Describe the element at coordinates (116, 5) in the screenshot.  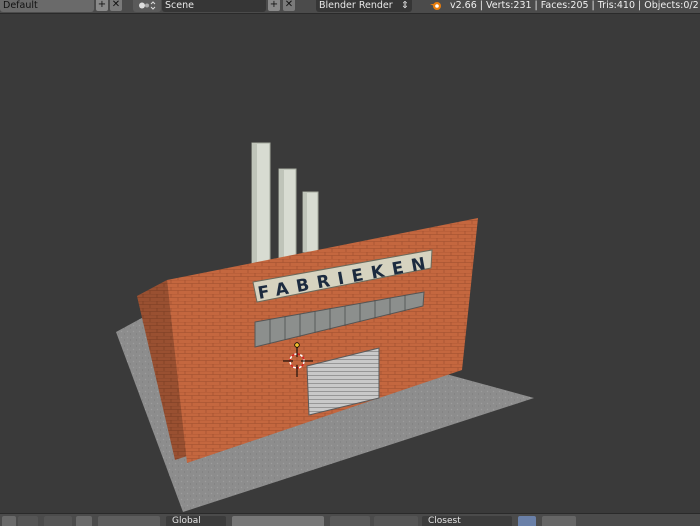
I see `remove-layout-button: ✕` at that location.